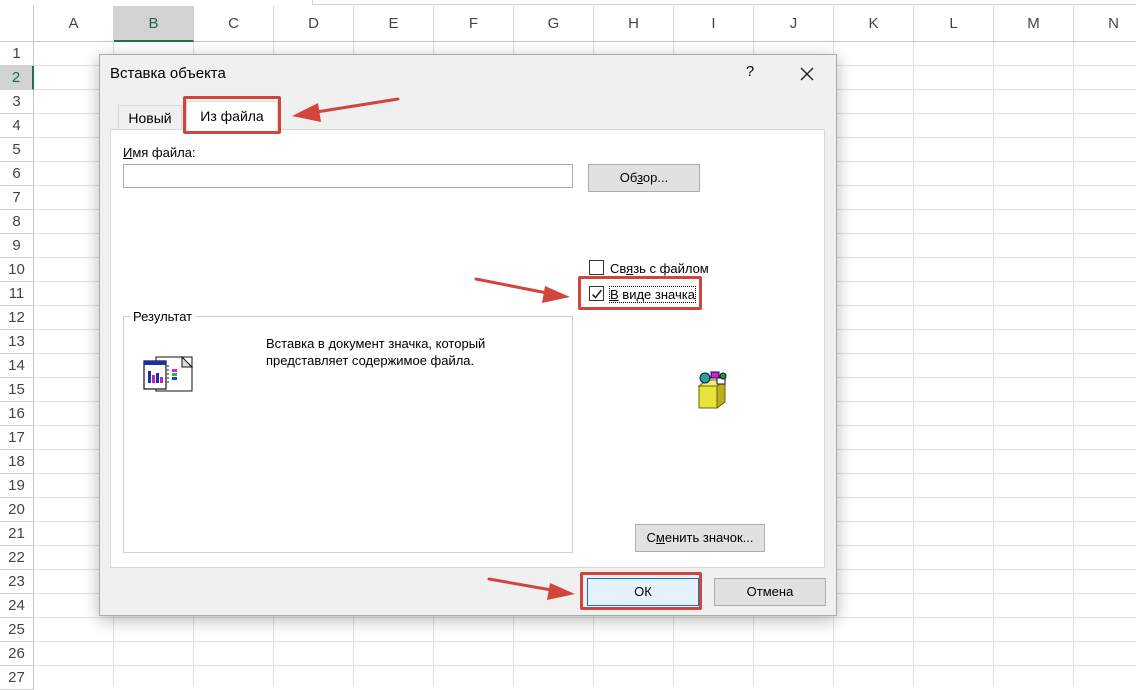 Image resolution: width=1136 pixels, height=690 pixels. Describe the element at coordinates (556, 294) in the screenshot. I see `arrow-head-checkbox` at that location.